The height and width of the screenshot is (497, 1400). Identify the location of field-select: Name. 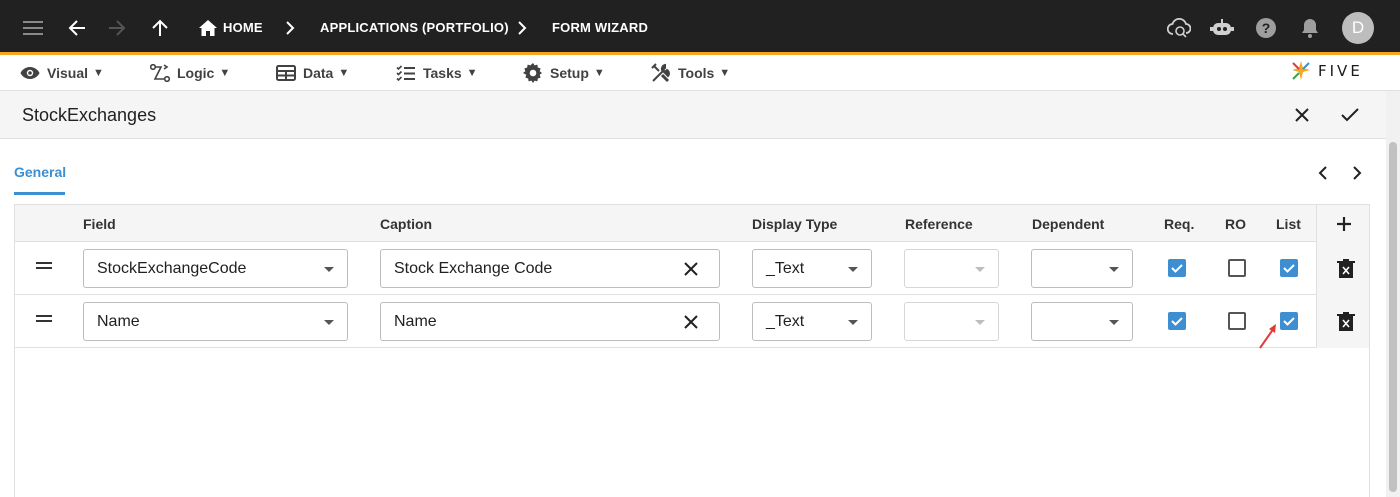
(215, 321).